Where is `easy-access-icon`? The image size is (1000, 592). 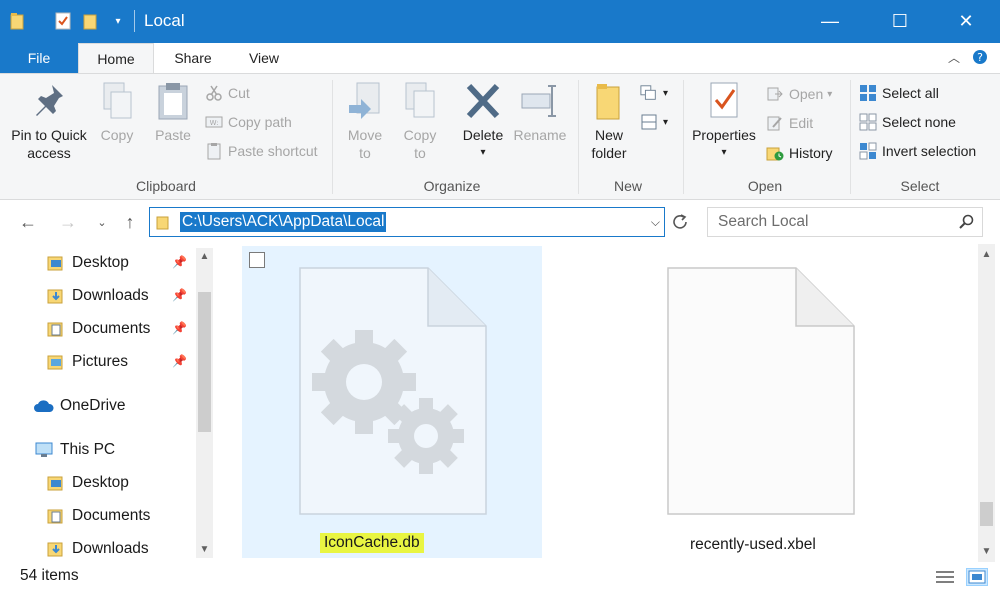
easy-access-icon is located at coordinates (649, 122).